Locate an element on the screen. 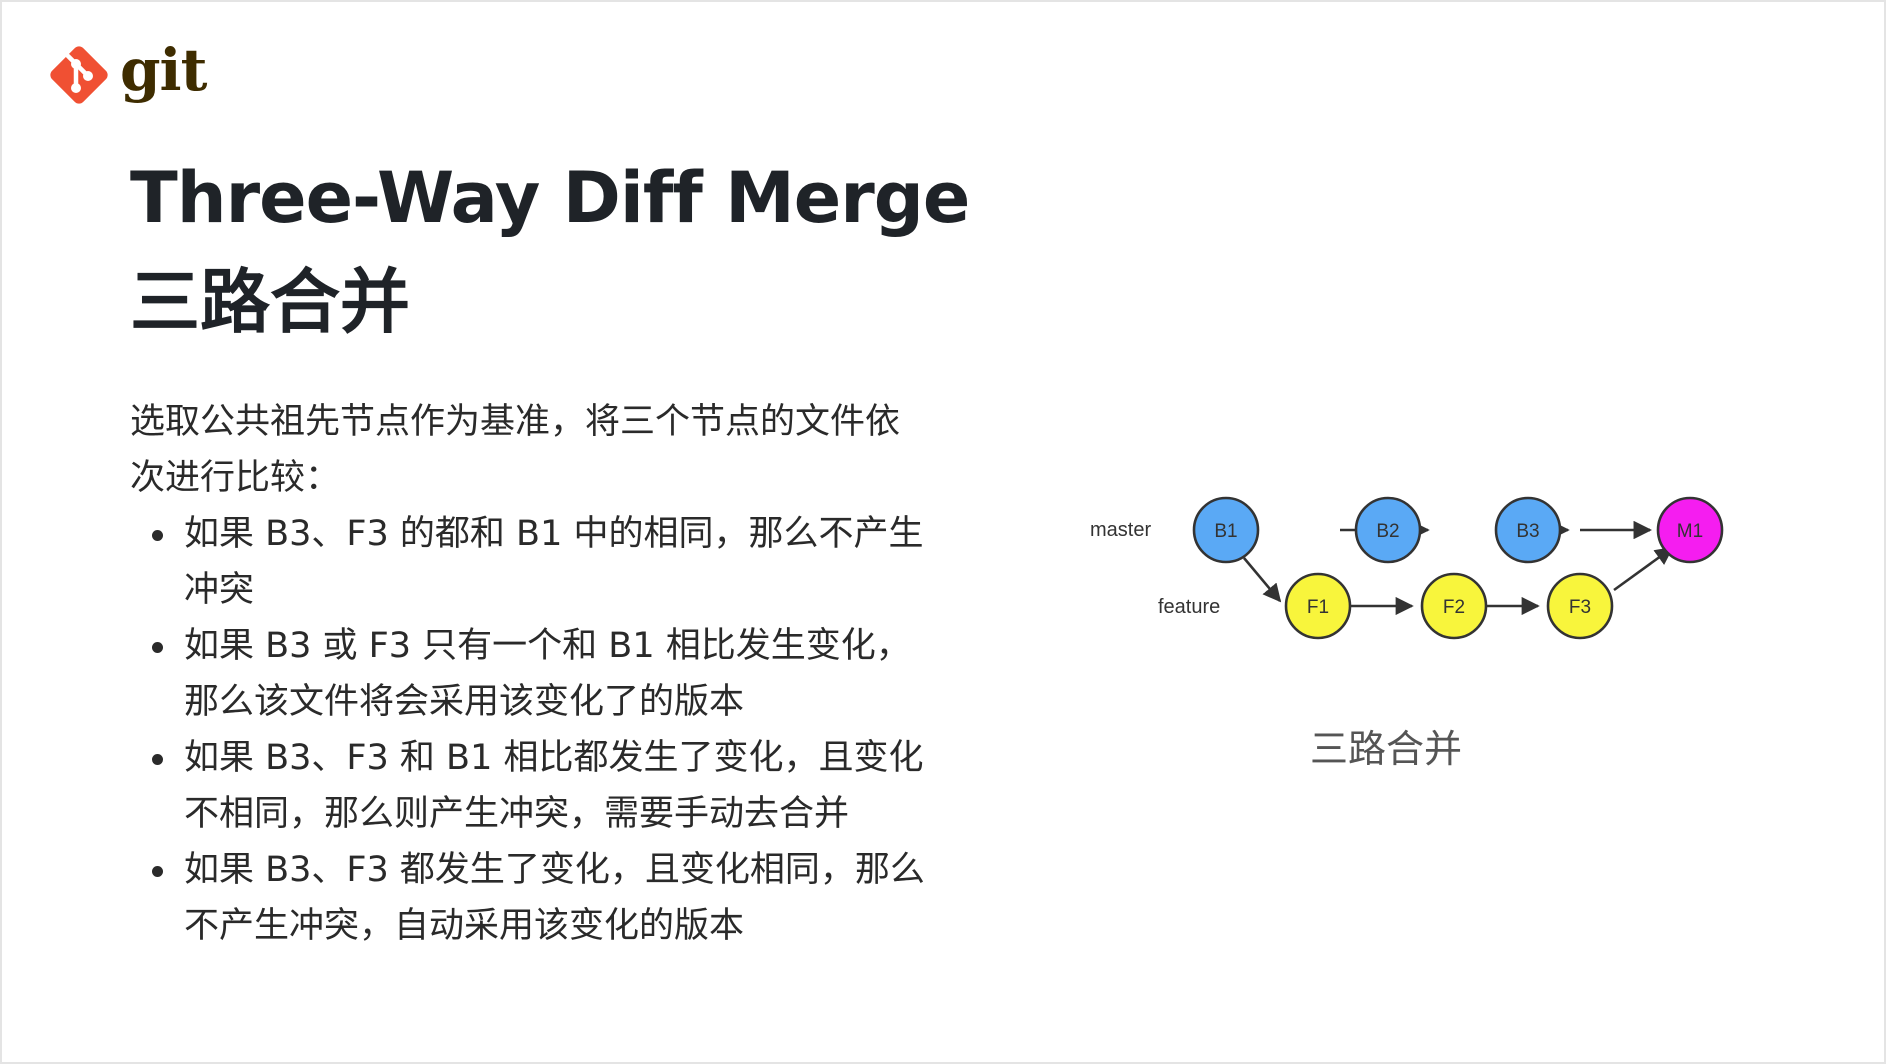  diagram-caption: 三路合并 is located at coordinates (1386, 749).